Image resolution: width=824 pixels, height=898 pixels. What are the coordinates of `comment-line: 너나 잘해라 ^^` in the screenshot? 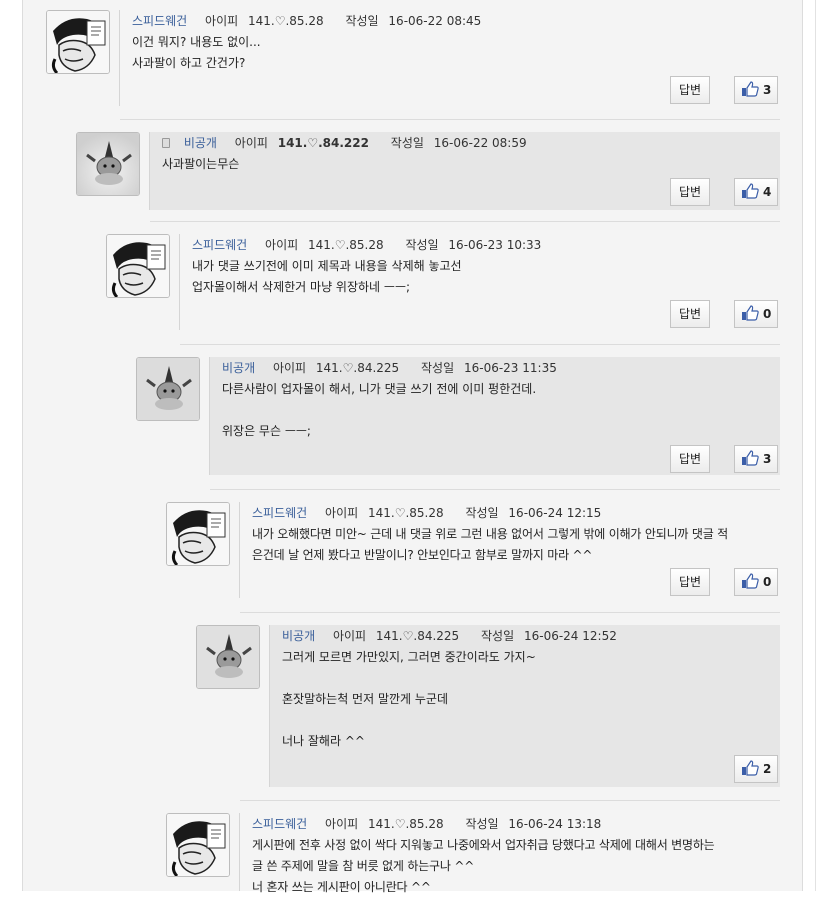 It's located at (323, 741).